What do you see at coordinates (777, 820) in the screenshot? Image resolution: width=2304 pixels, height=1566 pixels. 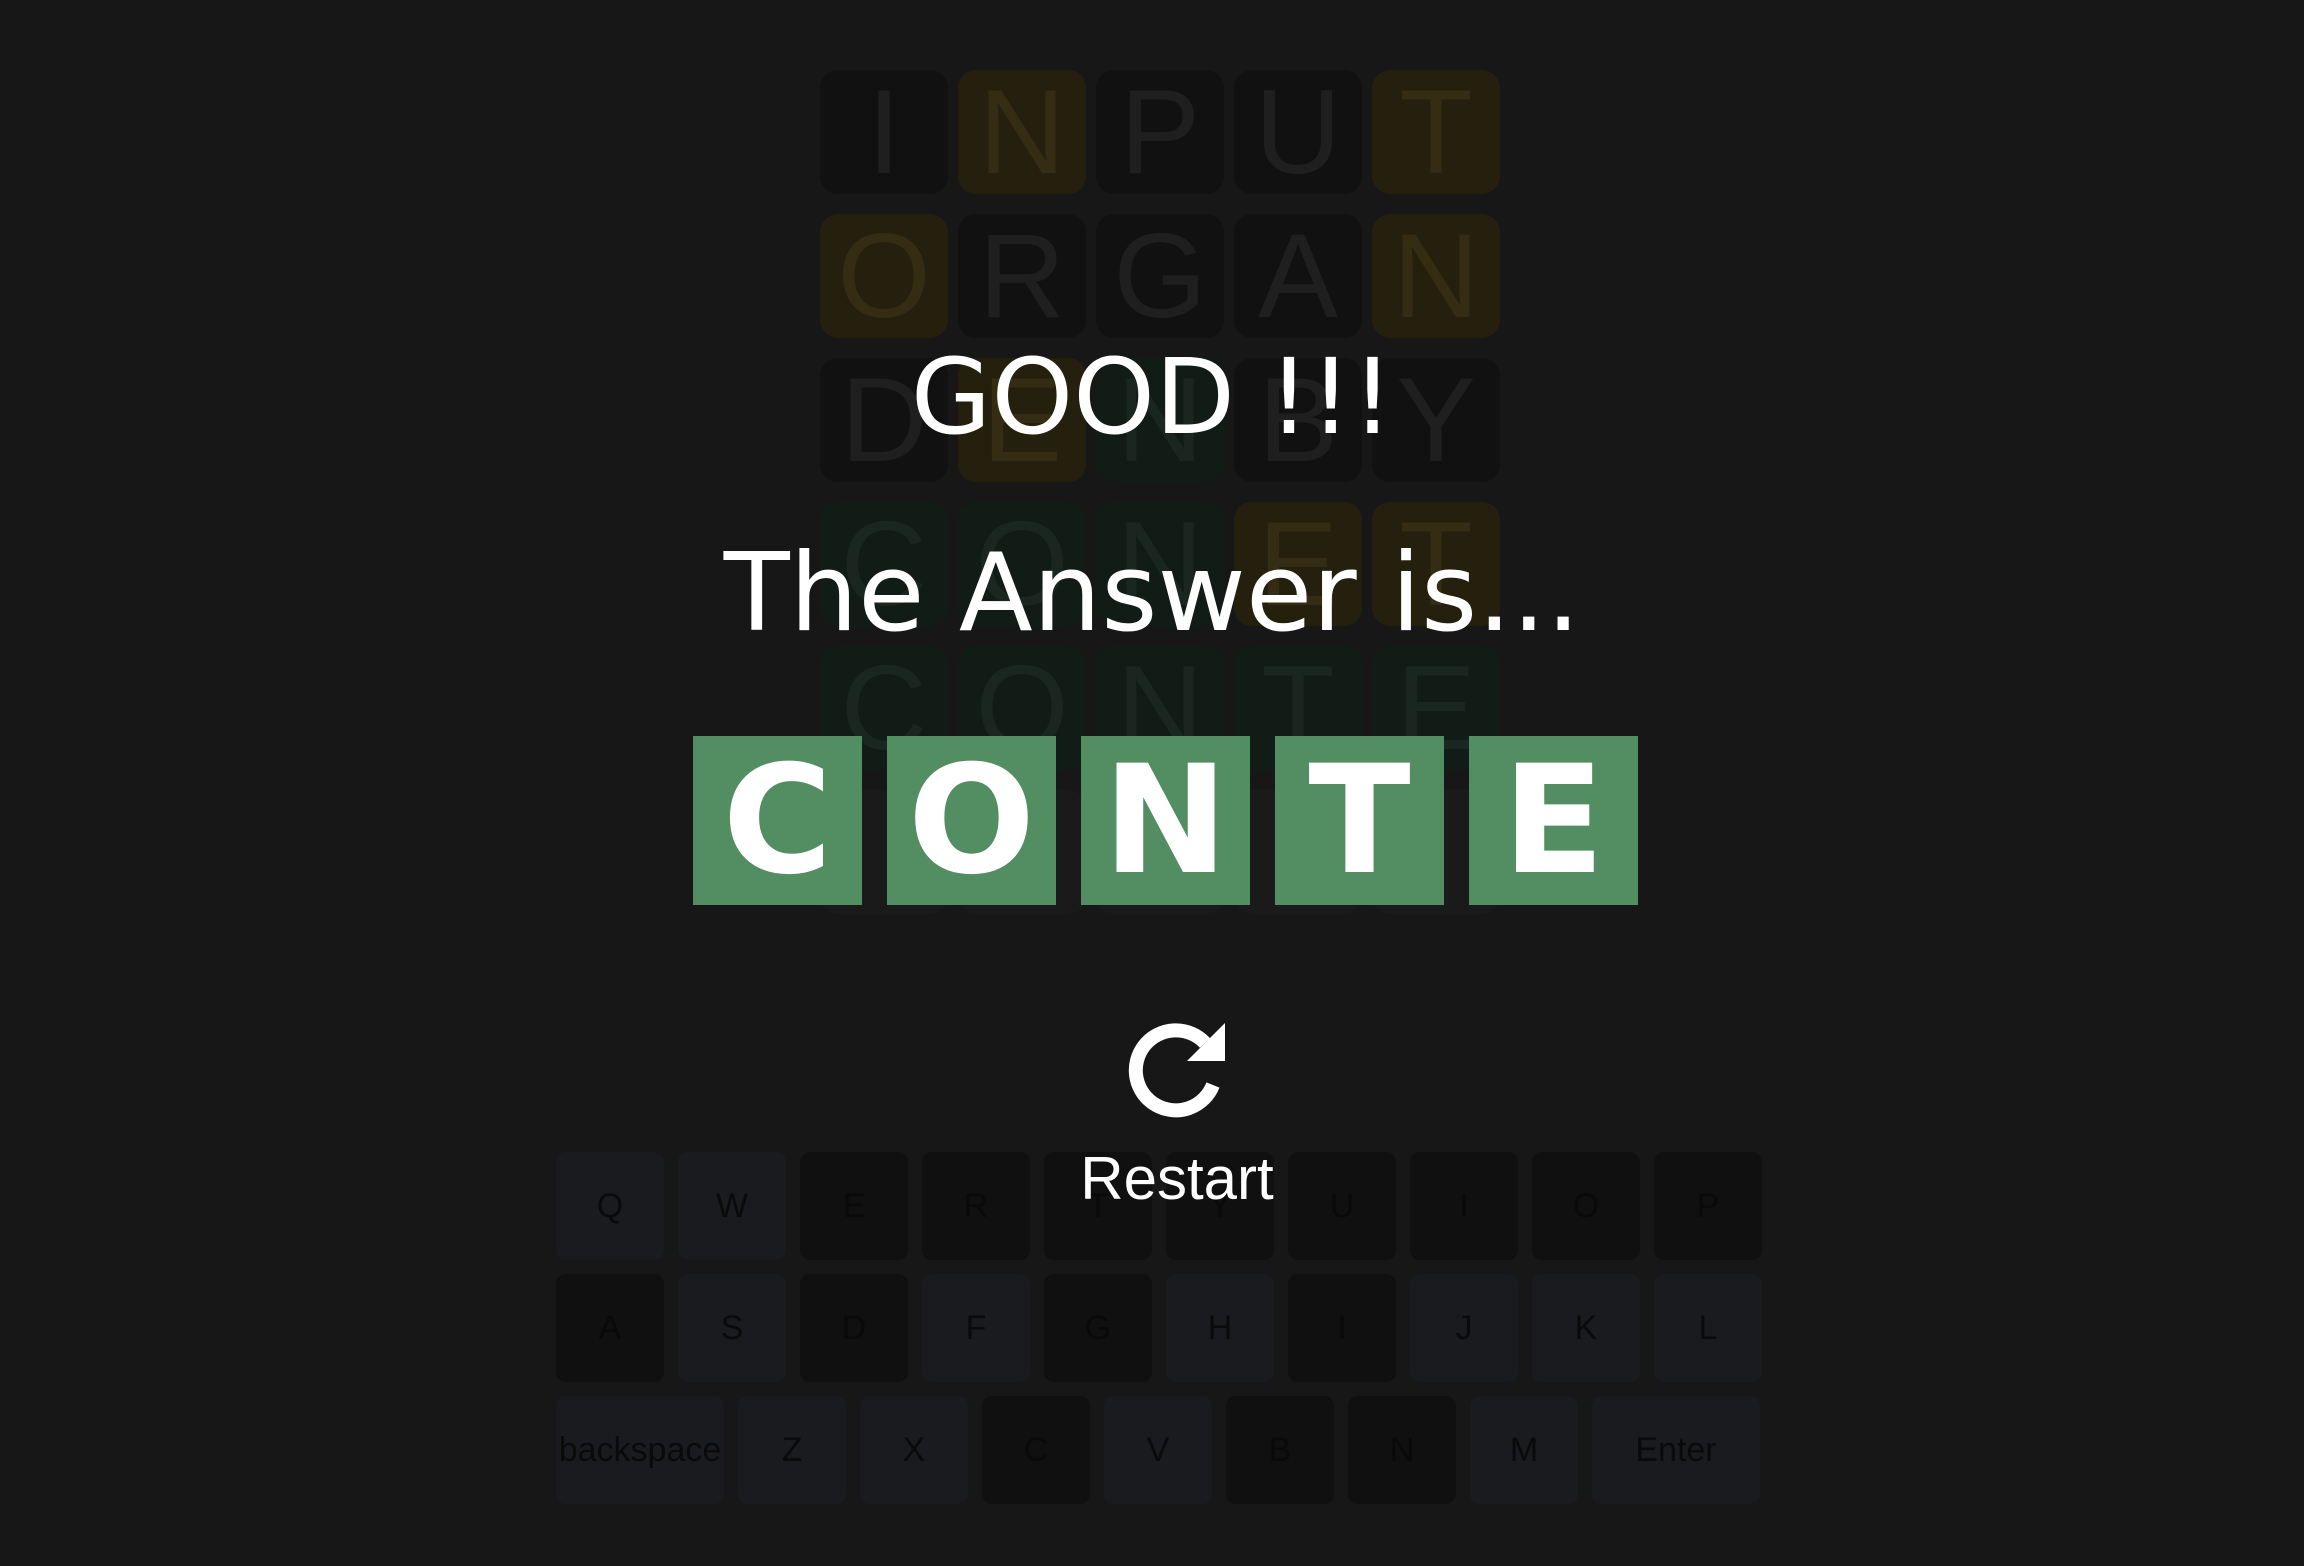 I see `answer-tile: C` at bounding box center [777, 820].